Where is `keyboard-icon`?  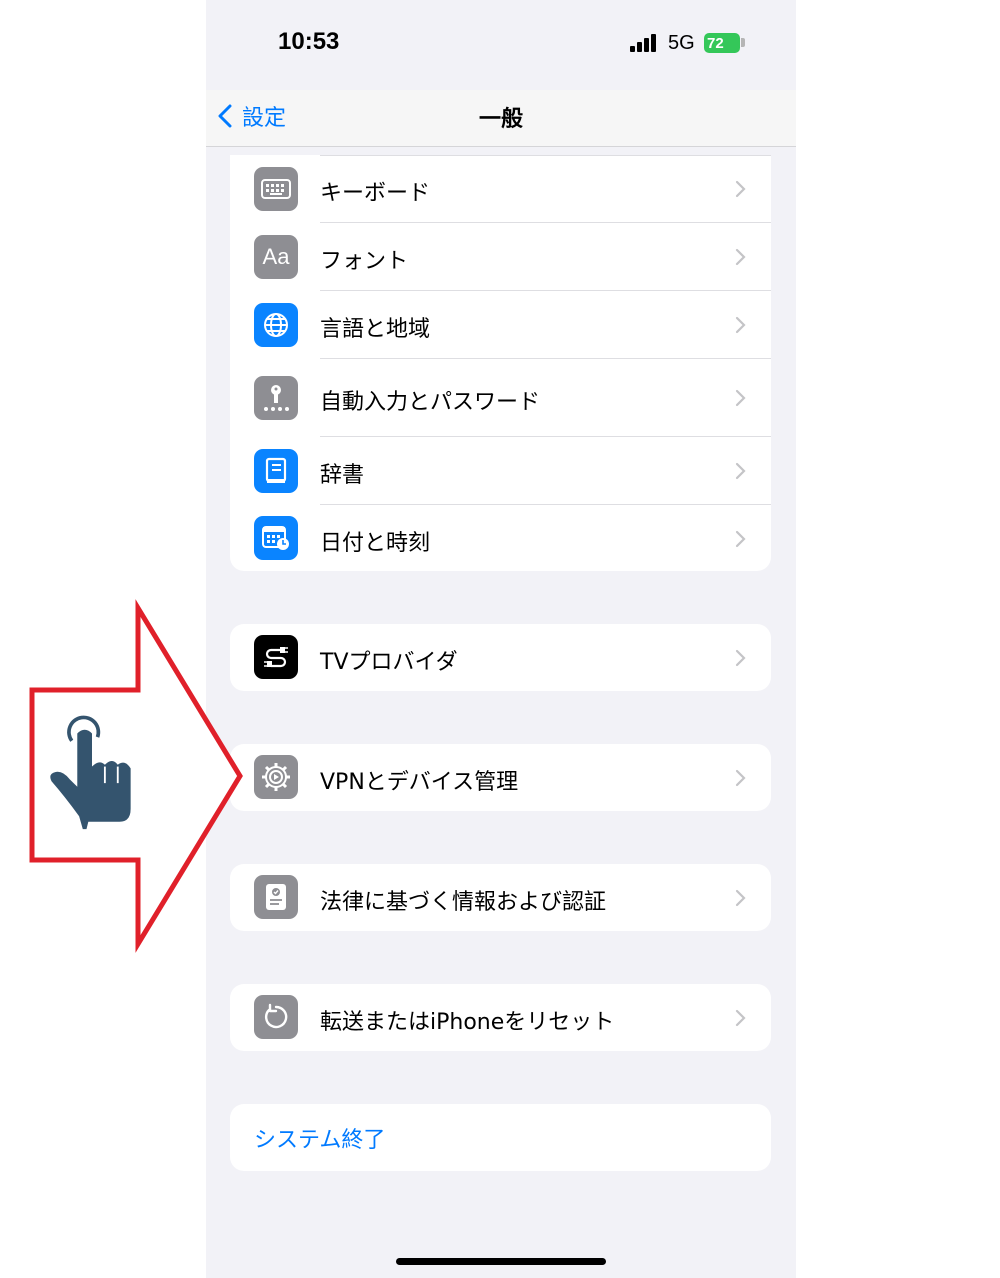
keyboard-icon is located at coordinates (276, 189).